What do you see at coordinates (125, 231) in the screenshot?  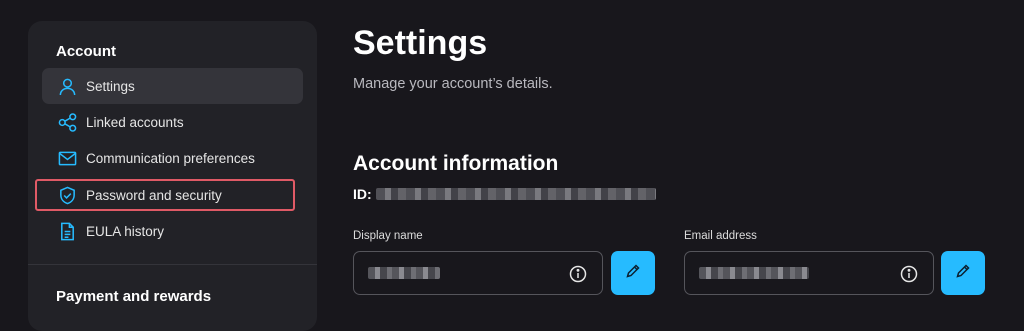 I see `sidebar-item-label: EULA history` at bounding box center [125, 231].